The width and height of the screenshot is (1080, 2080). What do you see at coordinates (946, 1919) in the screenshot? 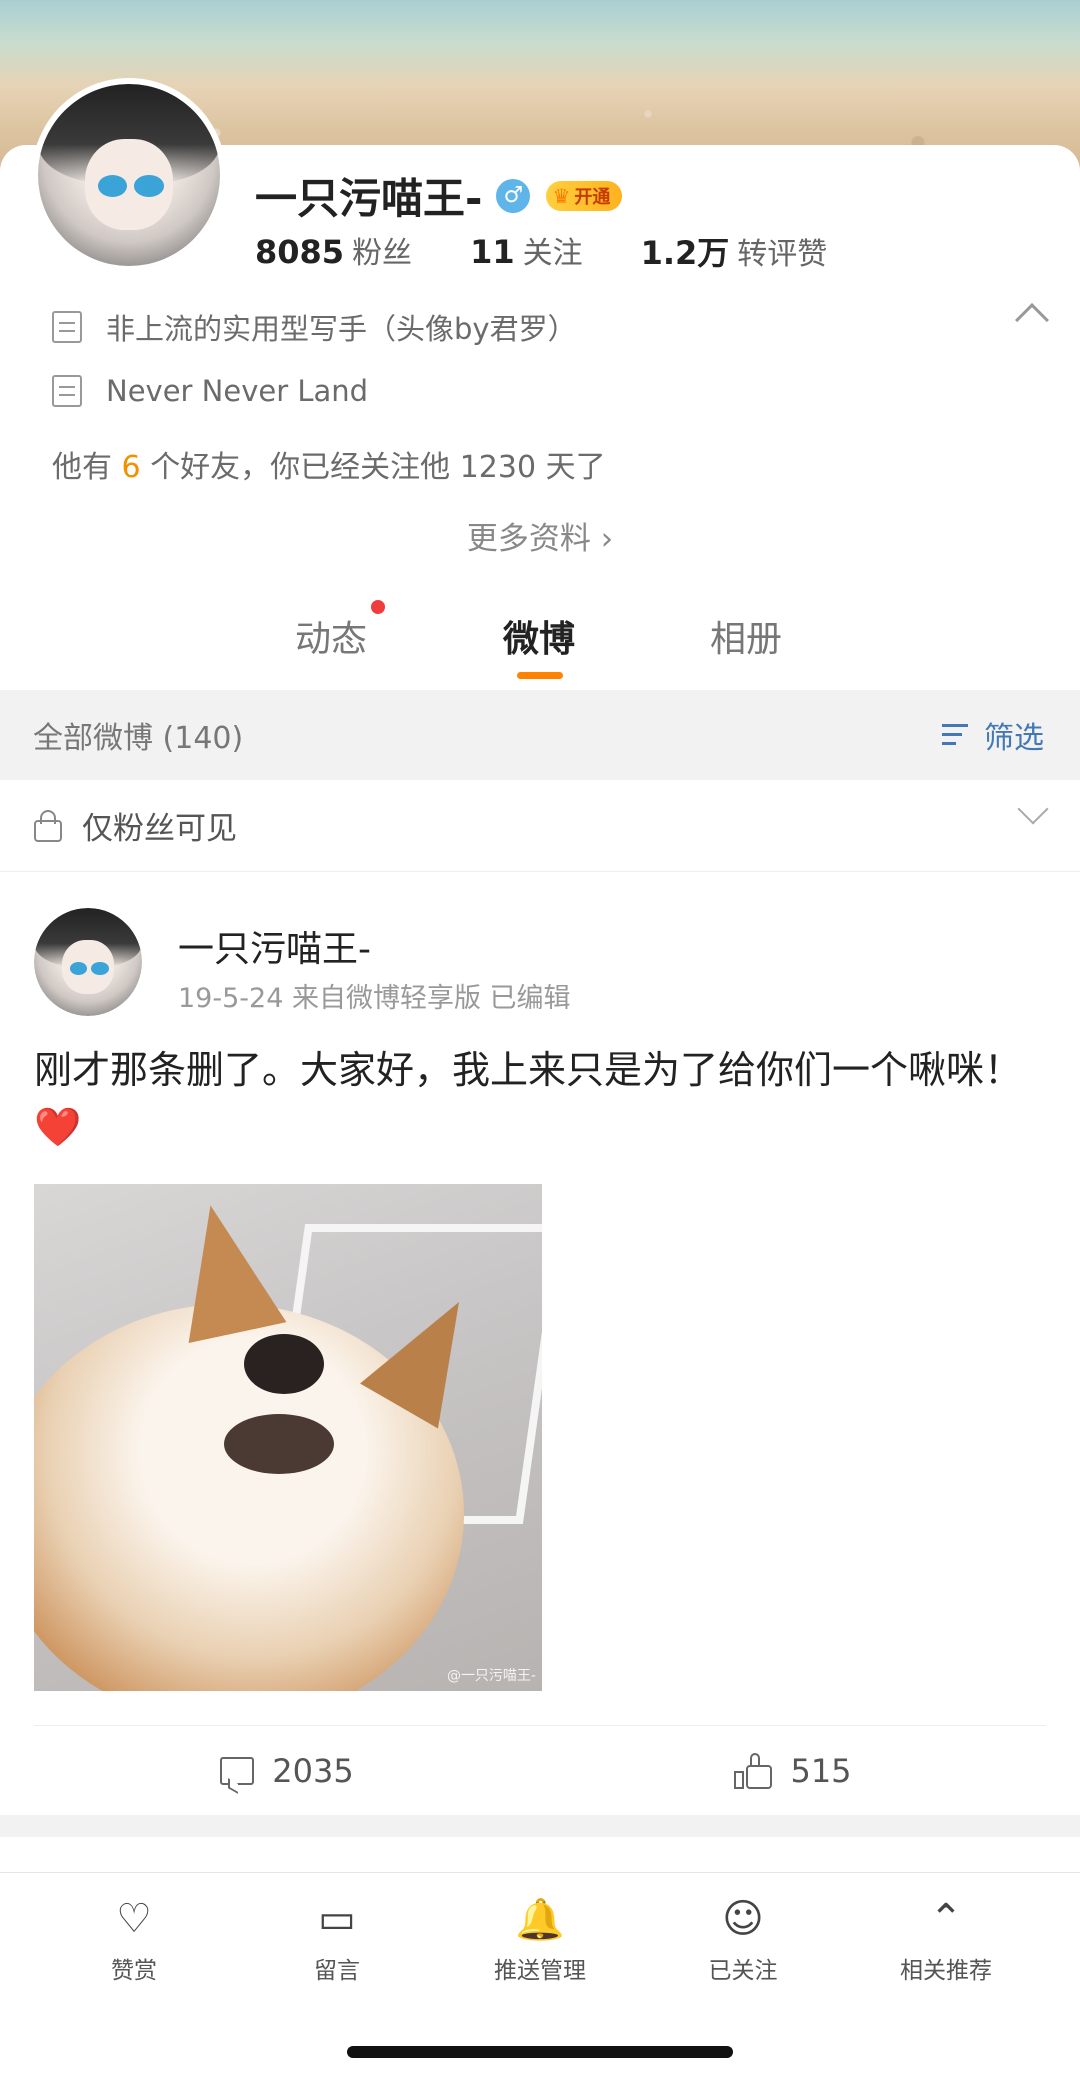
I see `chevron-up-circle-icon: ⌃` at bounding box center [946, 1919].